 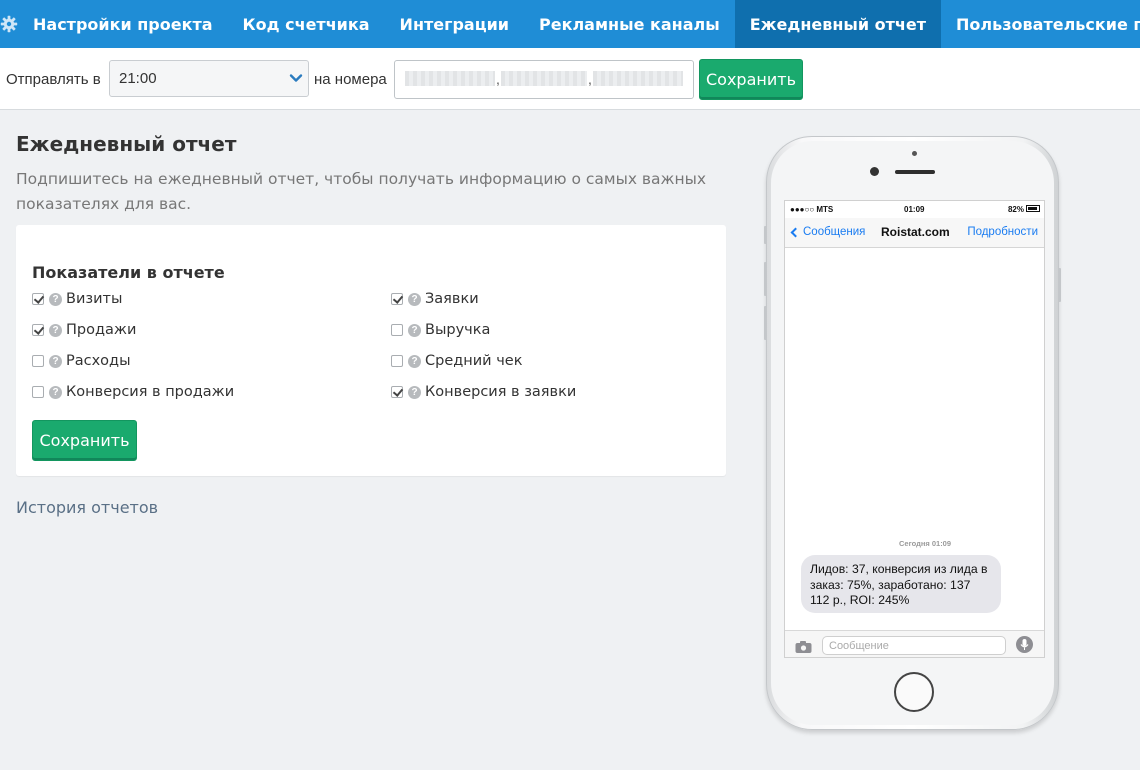 What do you see at coordinates (1024, 644) in the screenshot?
I see `microphone-icon` at bounding box center [1024, 644].